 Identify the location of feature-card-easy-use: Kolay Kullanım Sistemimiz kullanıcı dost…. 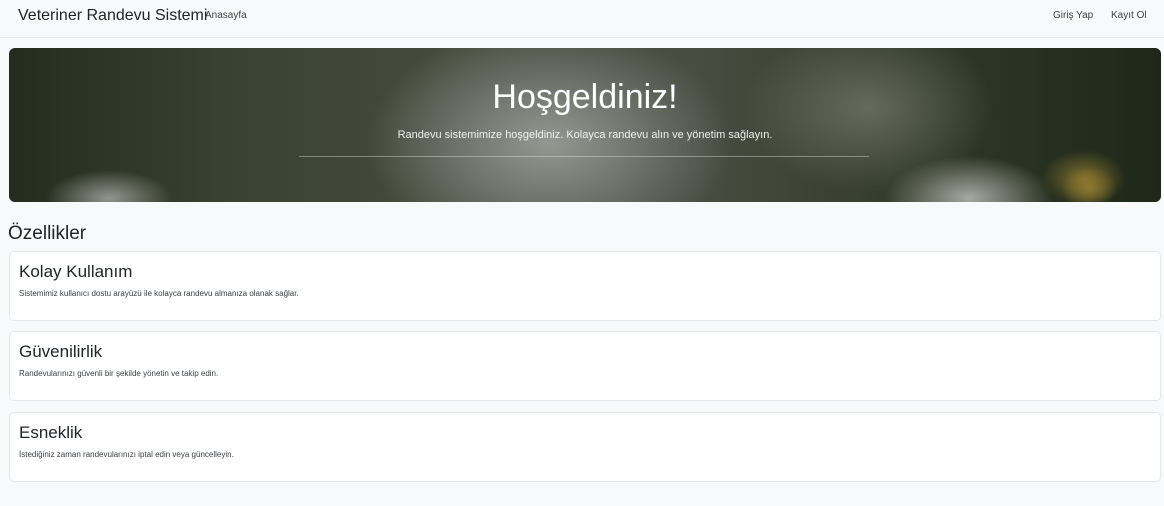
(585, 286).